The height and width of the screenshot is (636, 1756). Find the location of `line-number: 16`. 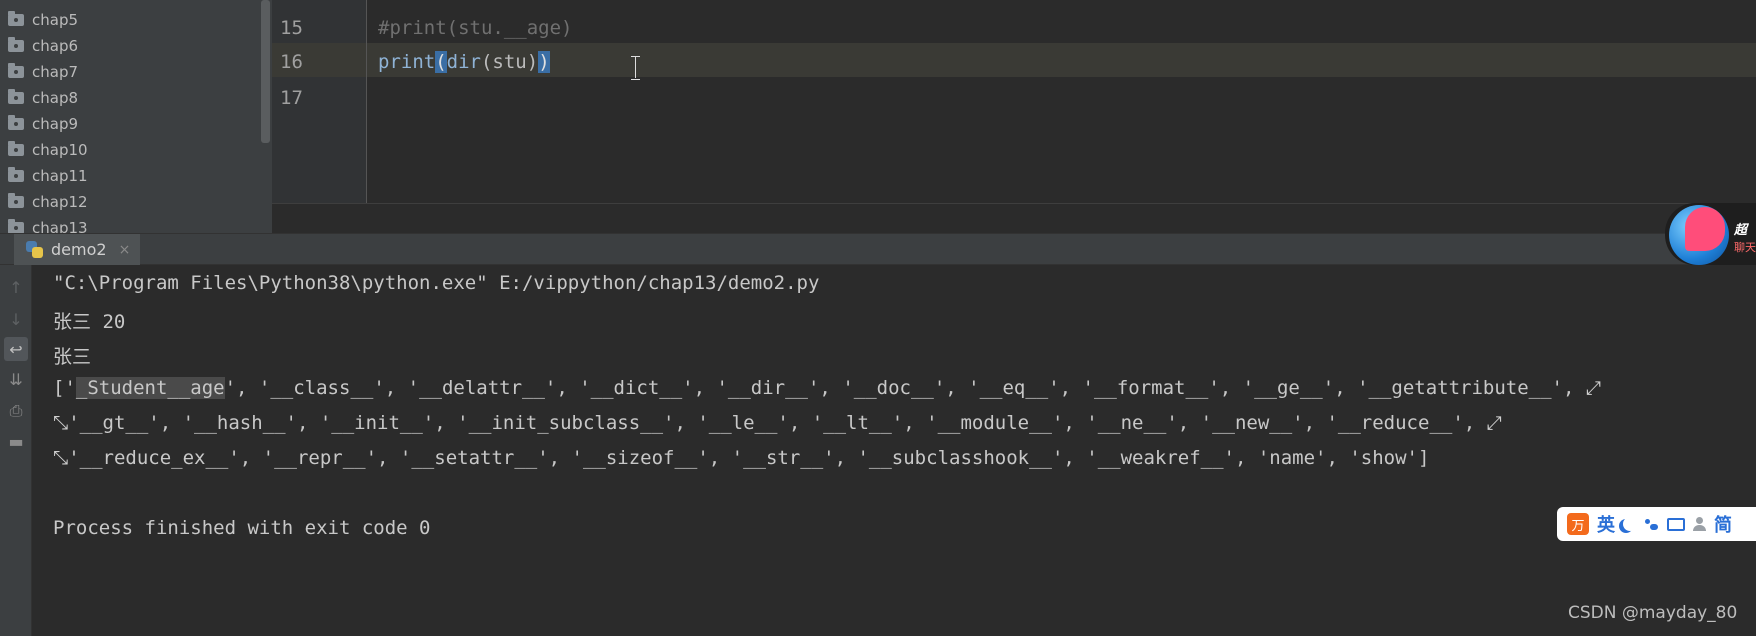

line-number: 16 is located at coordinates (291, 62).